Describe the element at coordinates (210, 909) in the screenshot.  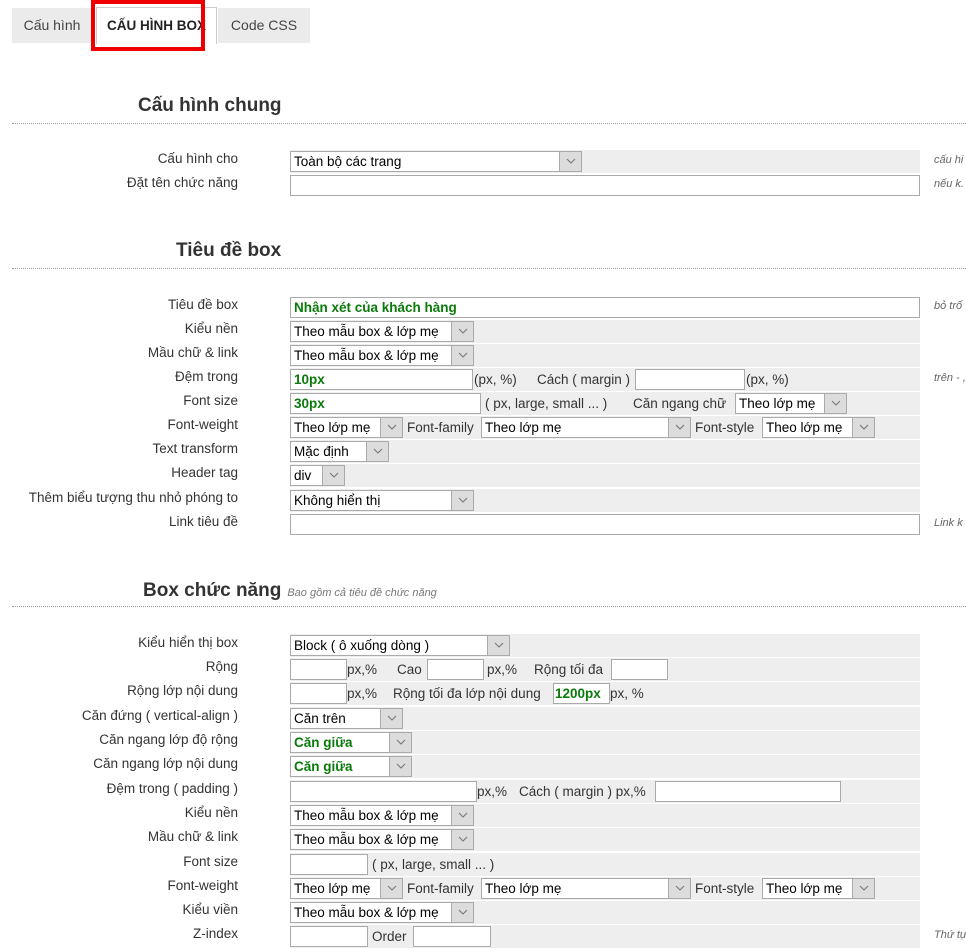
I see `box-border-label: Kiểu viền` at that location.